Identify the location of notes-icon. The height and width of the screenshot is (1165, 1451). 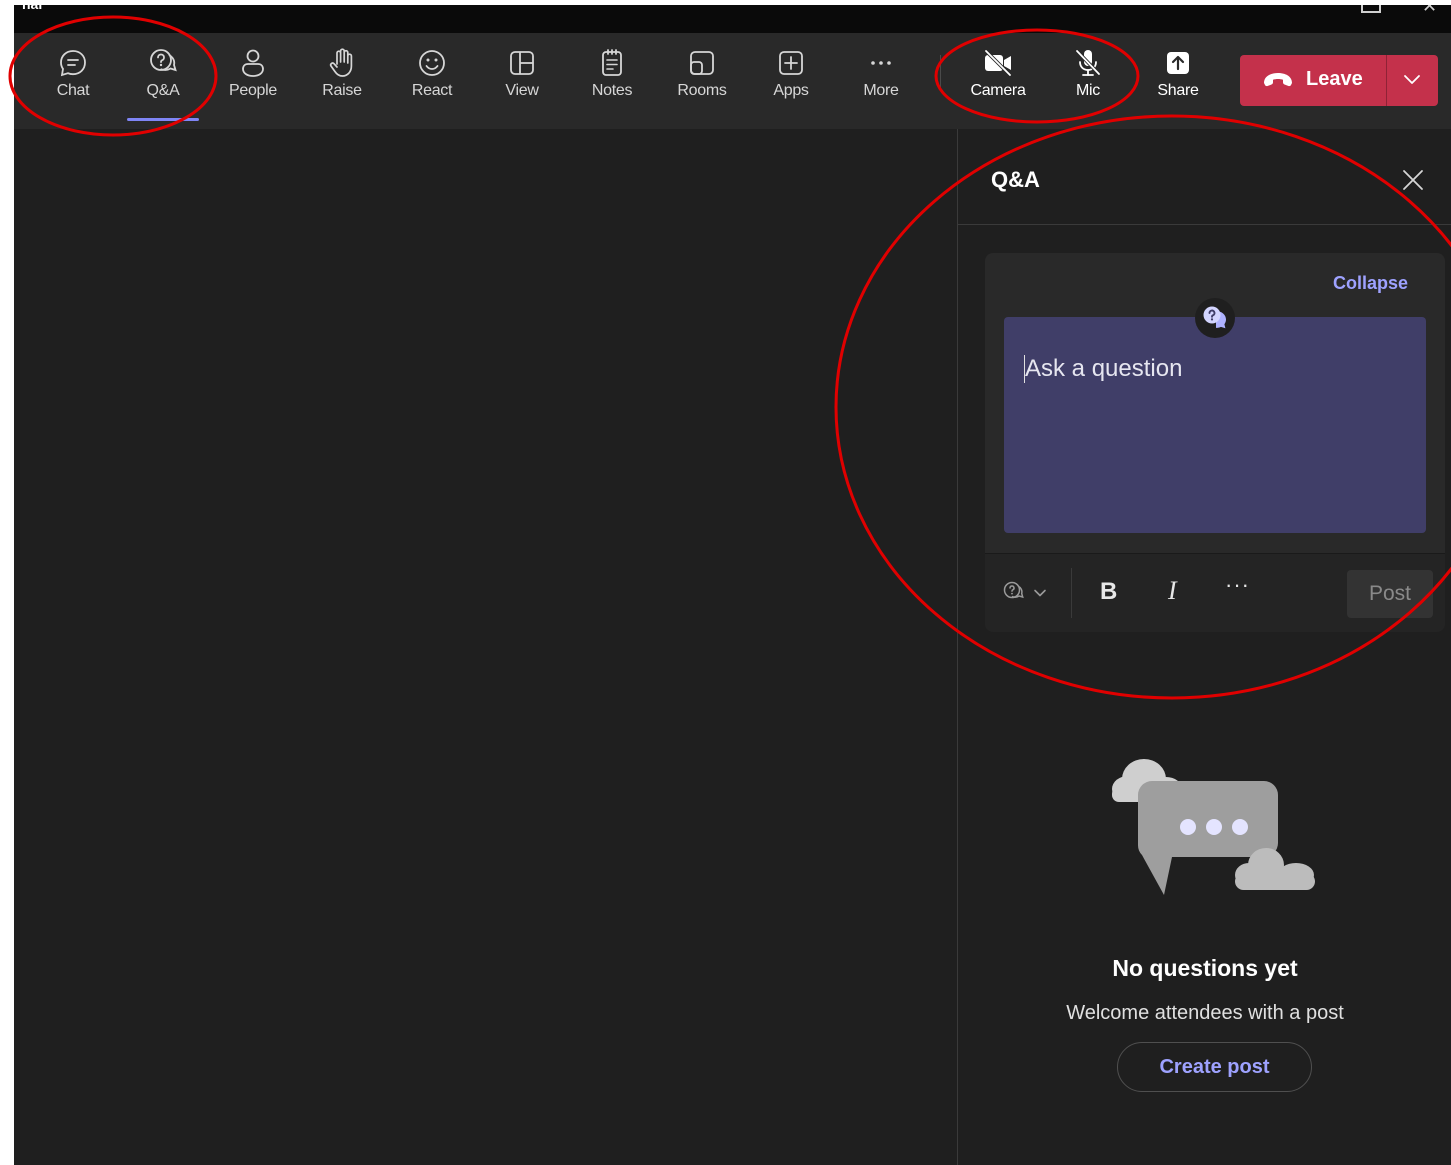
(612, 62).